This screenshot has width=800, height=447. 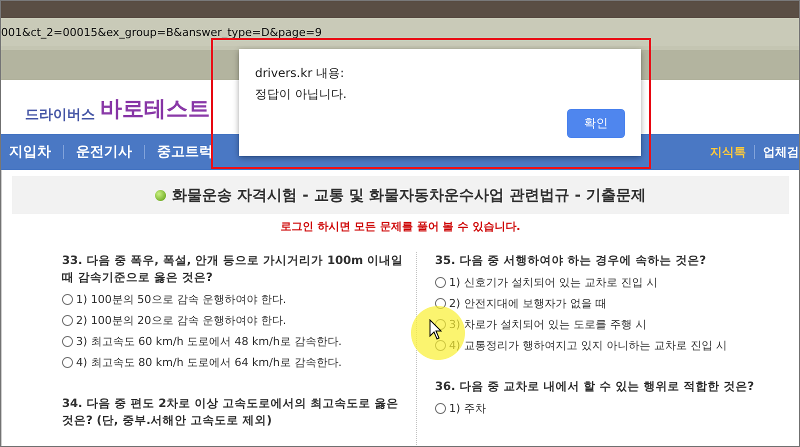 I want to click on logo-title: 바로테스트, so click(x=155, y=109).